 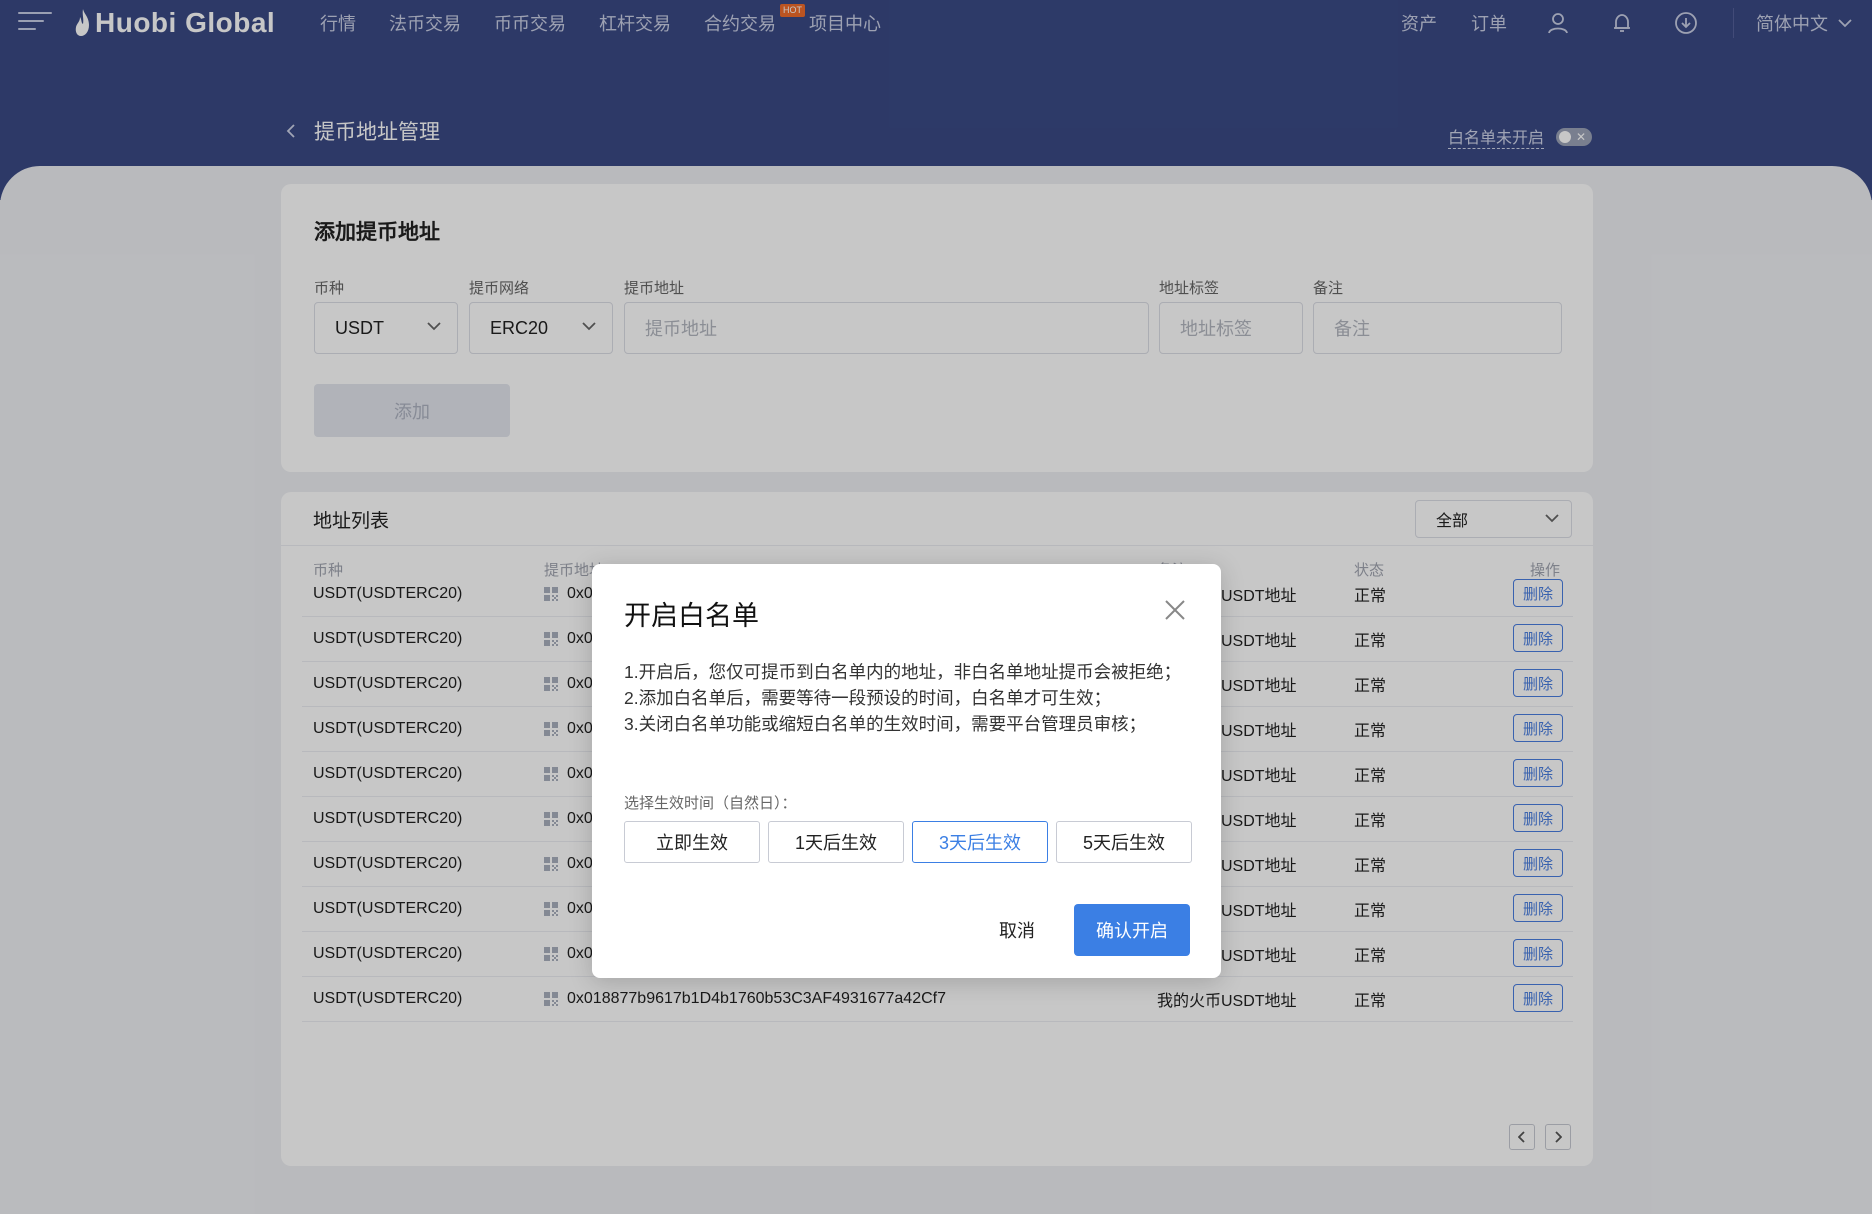 I want to click on cancel-button: 取消, so click(x=1017, y=930).